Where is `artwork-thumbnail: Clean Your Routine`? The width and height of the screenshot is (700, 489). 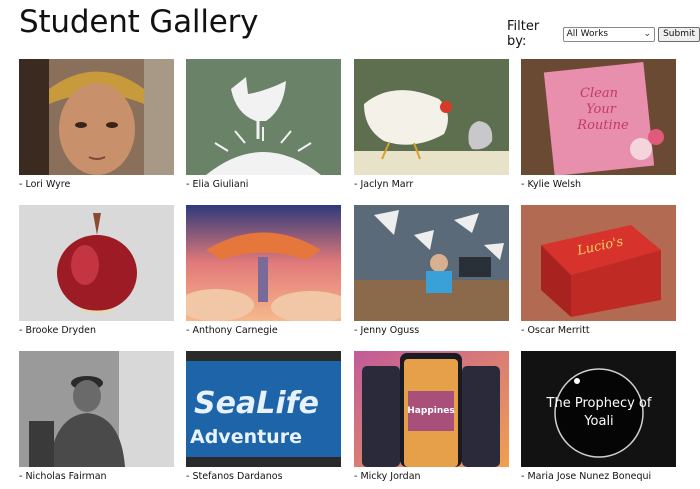
artwork-thumbnail: Clean Your Routine is located at coordinates (598, 117).